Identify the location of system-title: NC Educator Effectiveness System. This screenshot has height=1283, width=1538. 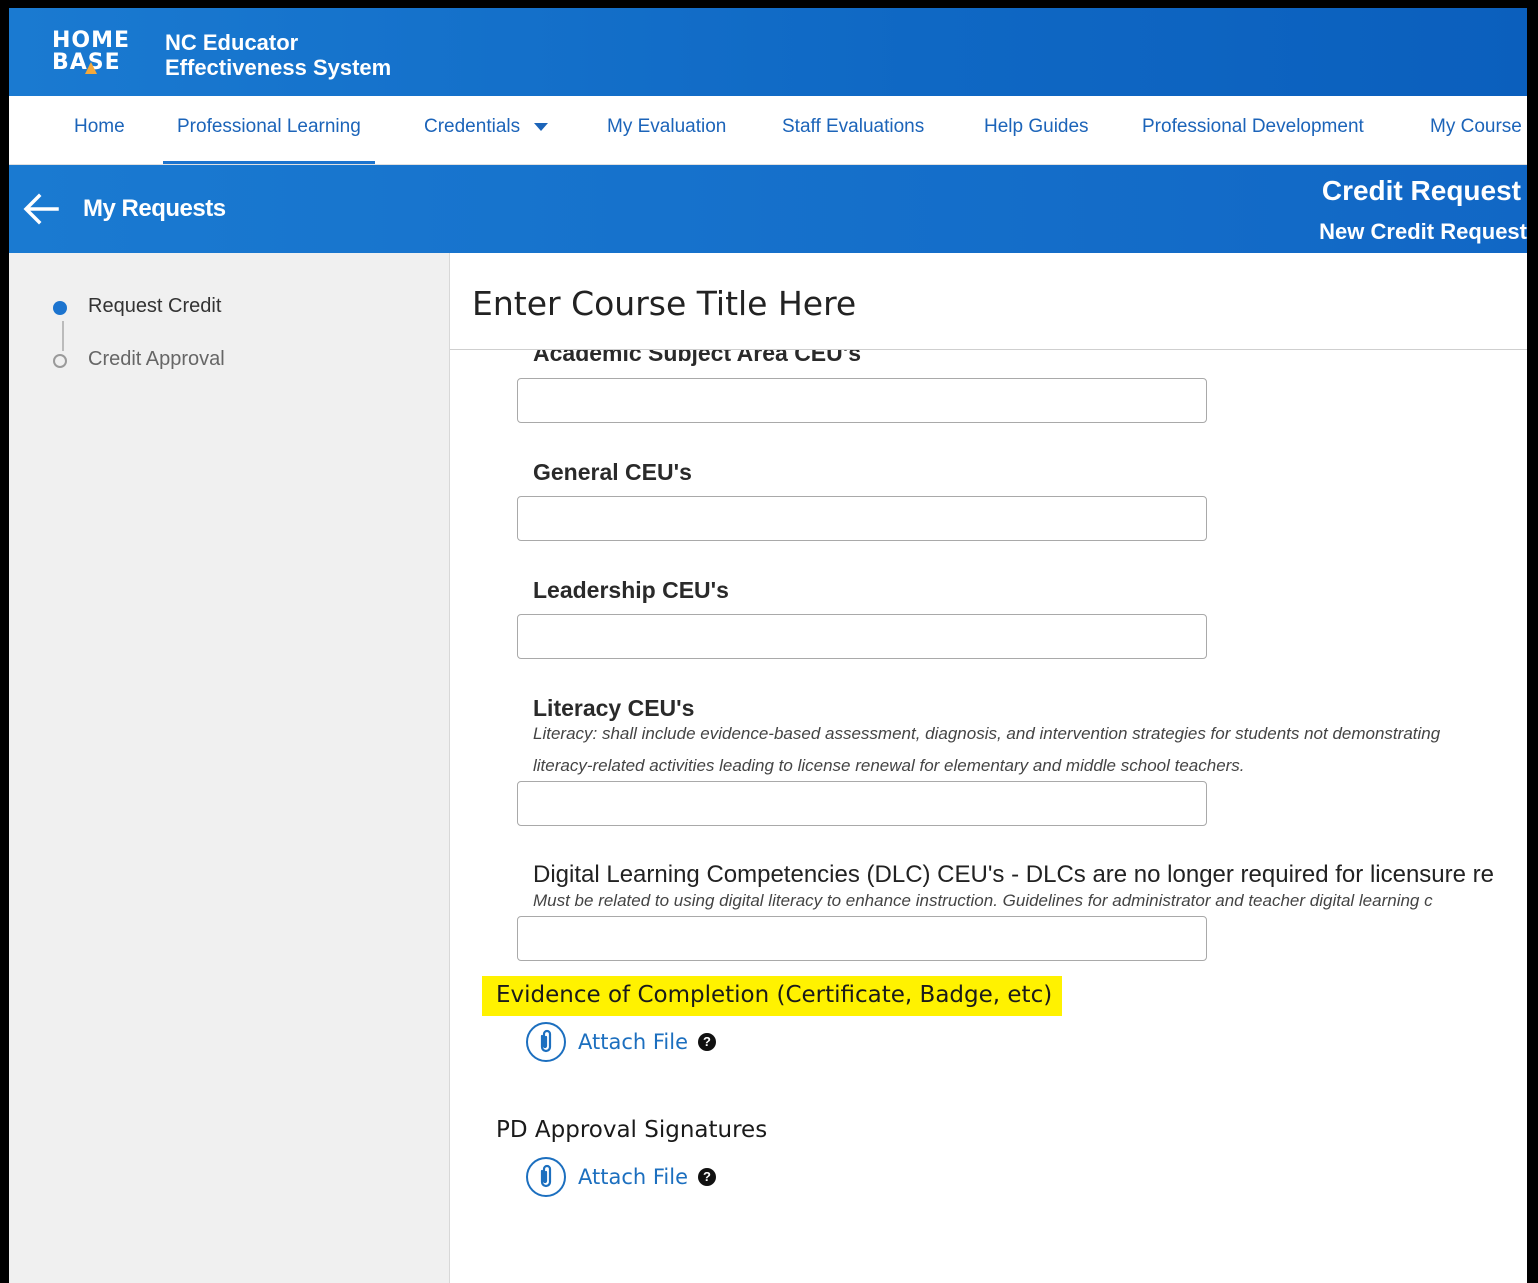
(278, 55).